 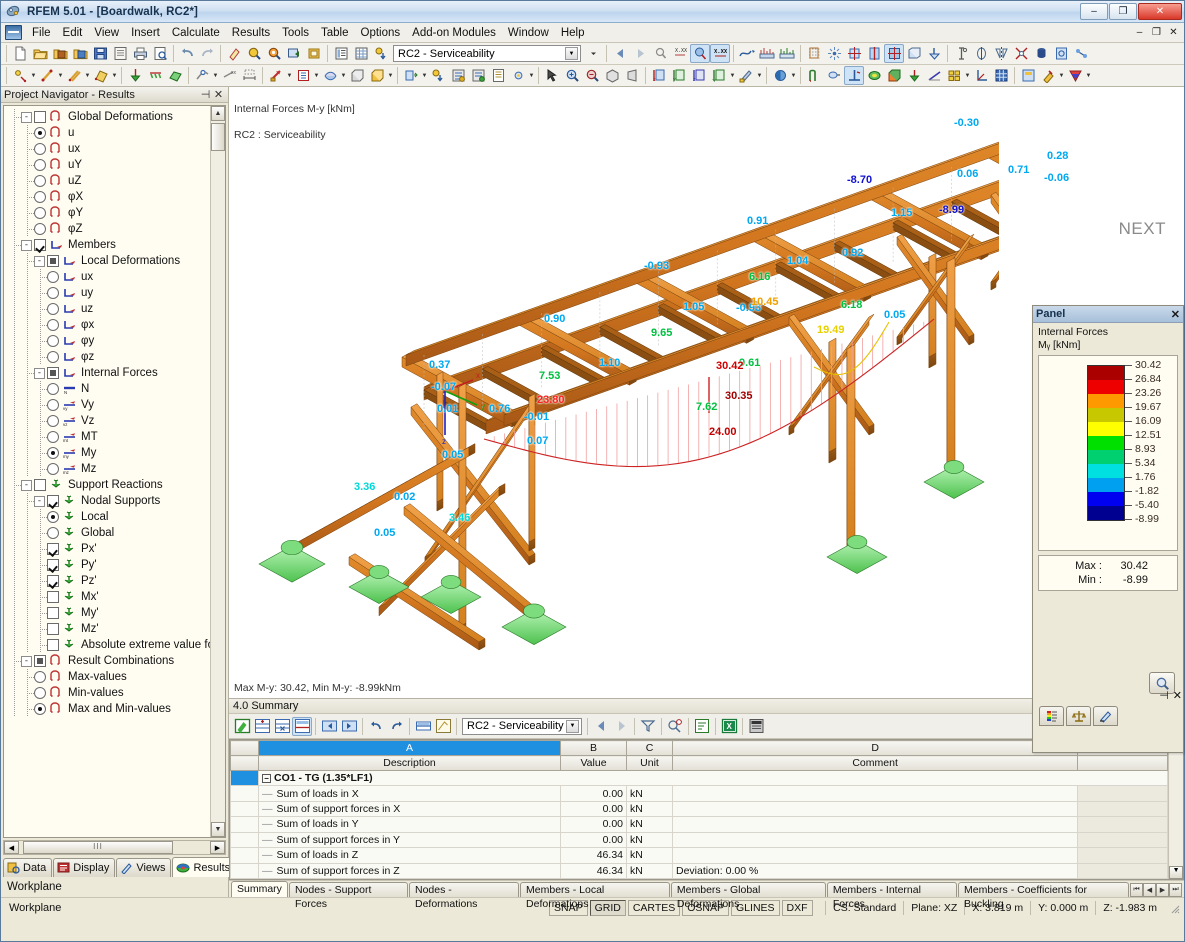 I want to click on print-preview-icon, so click(x=160, y=53).